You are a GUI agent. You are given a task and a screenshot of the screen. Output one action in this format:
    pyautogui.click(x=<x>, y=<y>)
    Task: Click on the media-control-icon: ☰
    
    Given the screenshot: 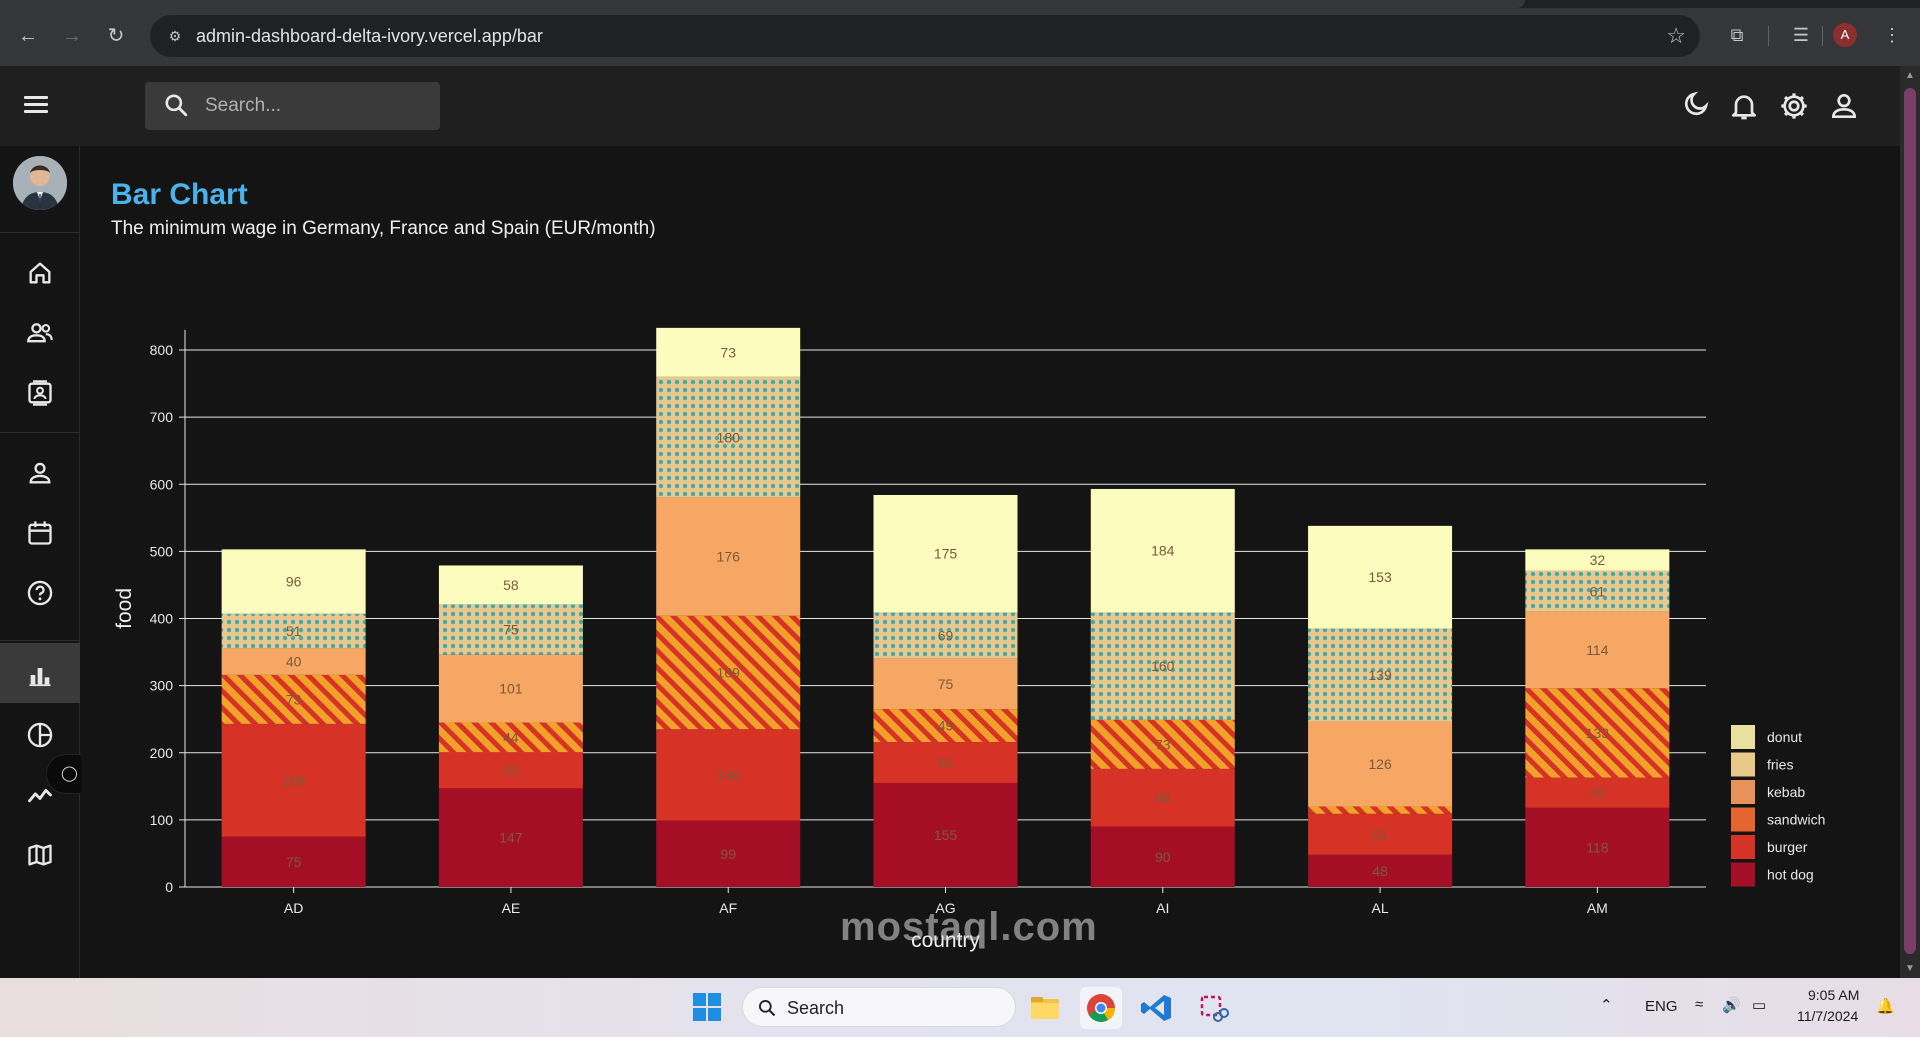 What is the action you would take?
    pyautogui.click(x=1801, y=35)
    